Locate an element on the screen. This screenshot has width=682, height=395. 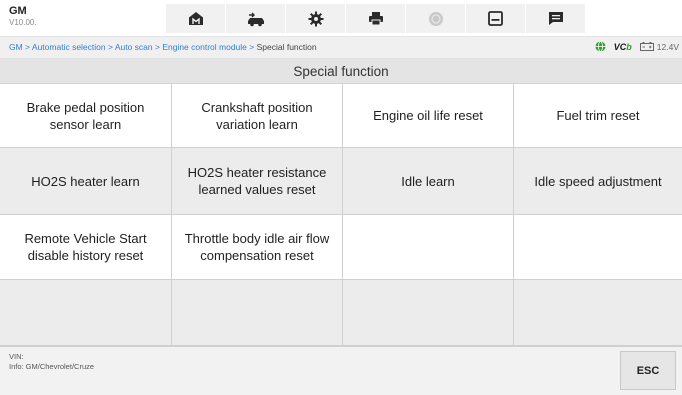
settings-button is located at coordinates (316, 18).